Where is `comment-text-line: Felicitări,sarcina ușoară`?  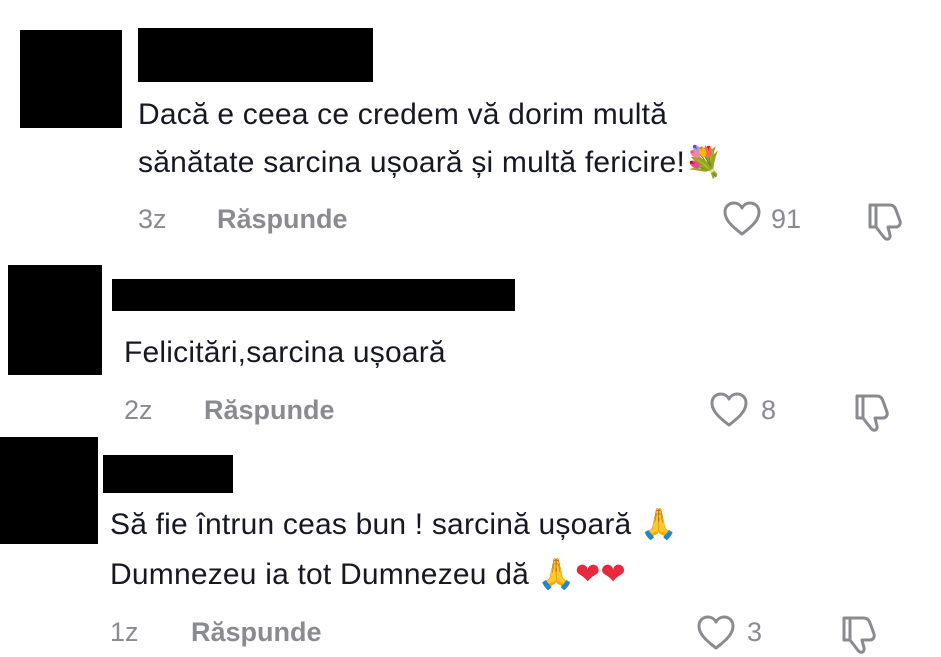
comment-text-line: Felicitări,sarcina ușoară is located at coordinates (285, 352).